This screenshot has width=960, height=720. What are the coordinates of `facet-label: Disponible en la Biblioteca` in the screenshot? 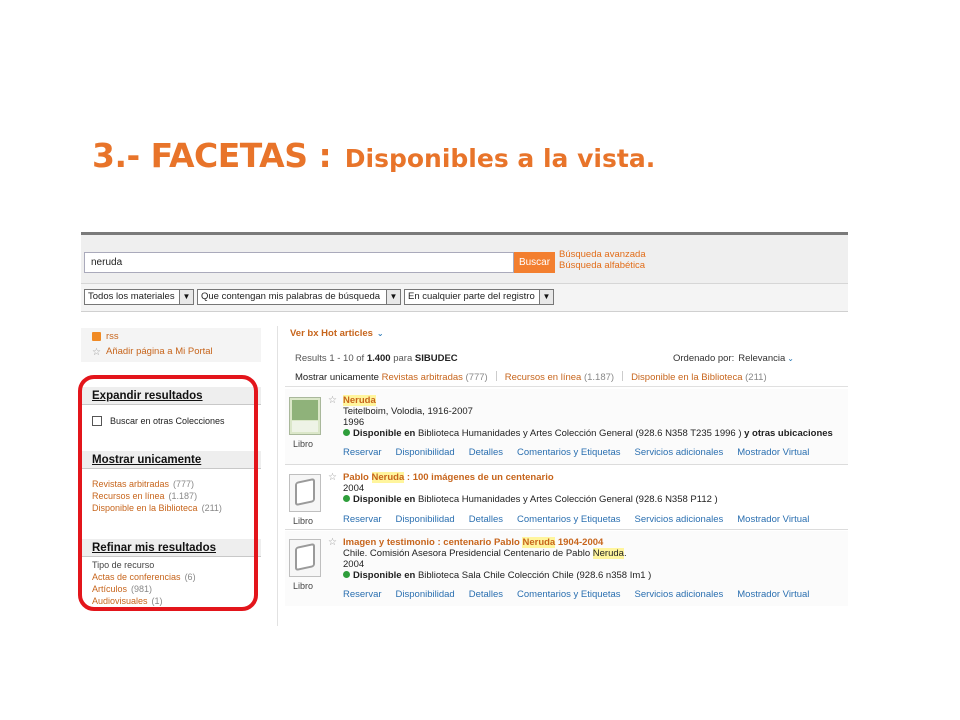 It's located at (145, 508).